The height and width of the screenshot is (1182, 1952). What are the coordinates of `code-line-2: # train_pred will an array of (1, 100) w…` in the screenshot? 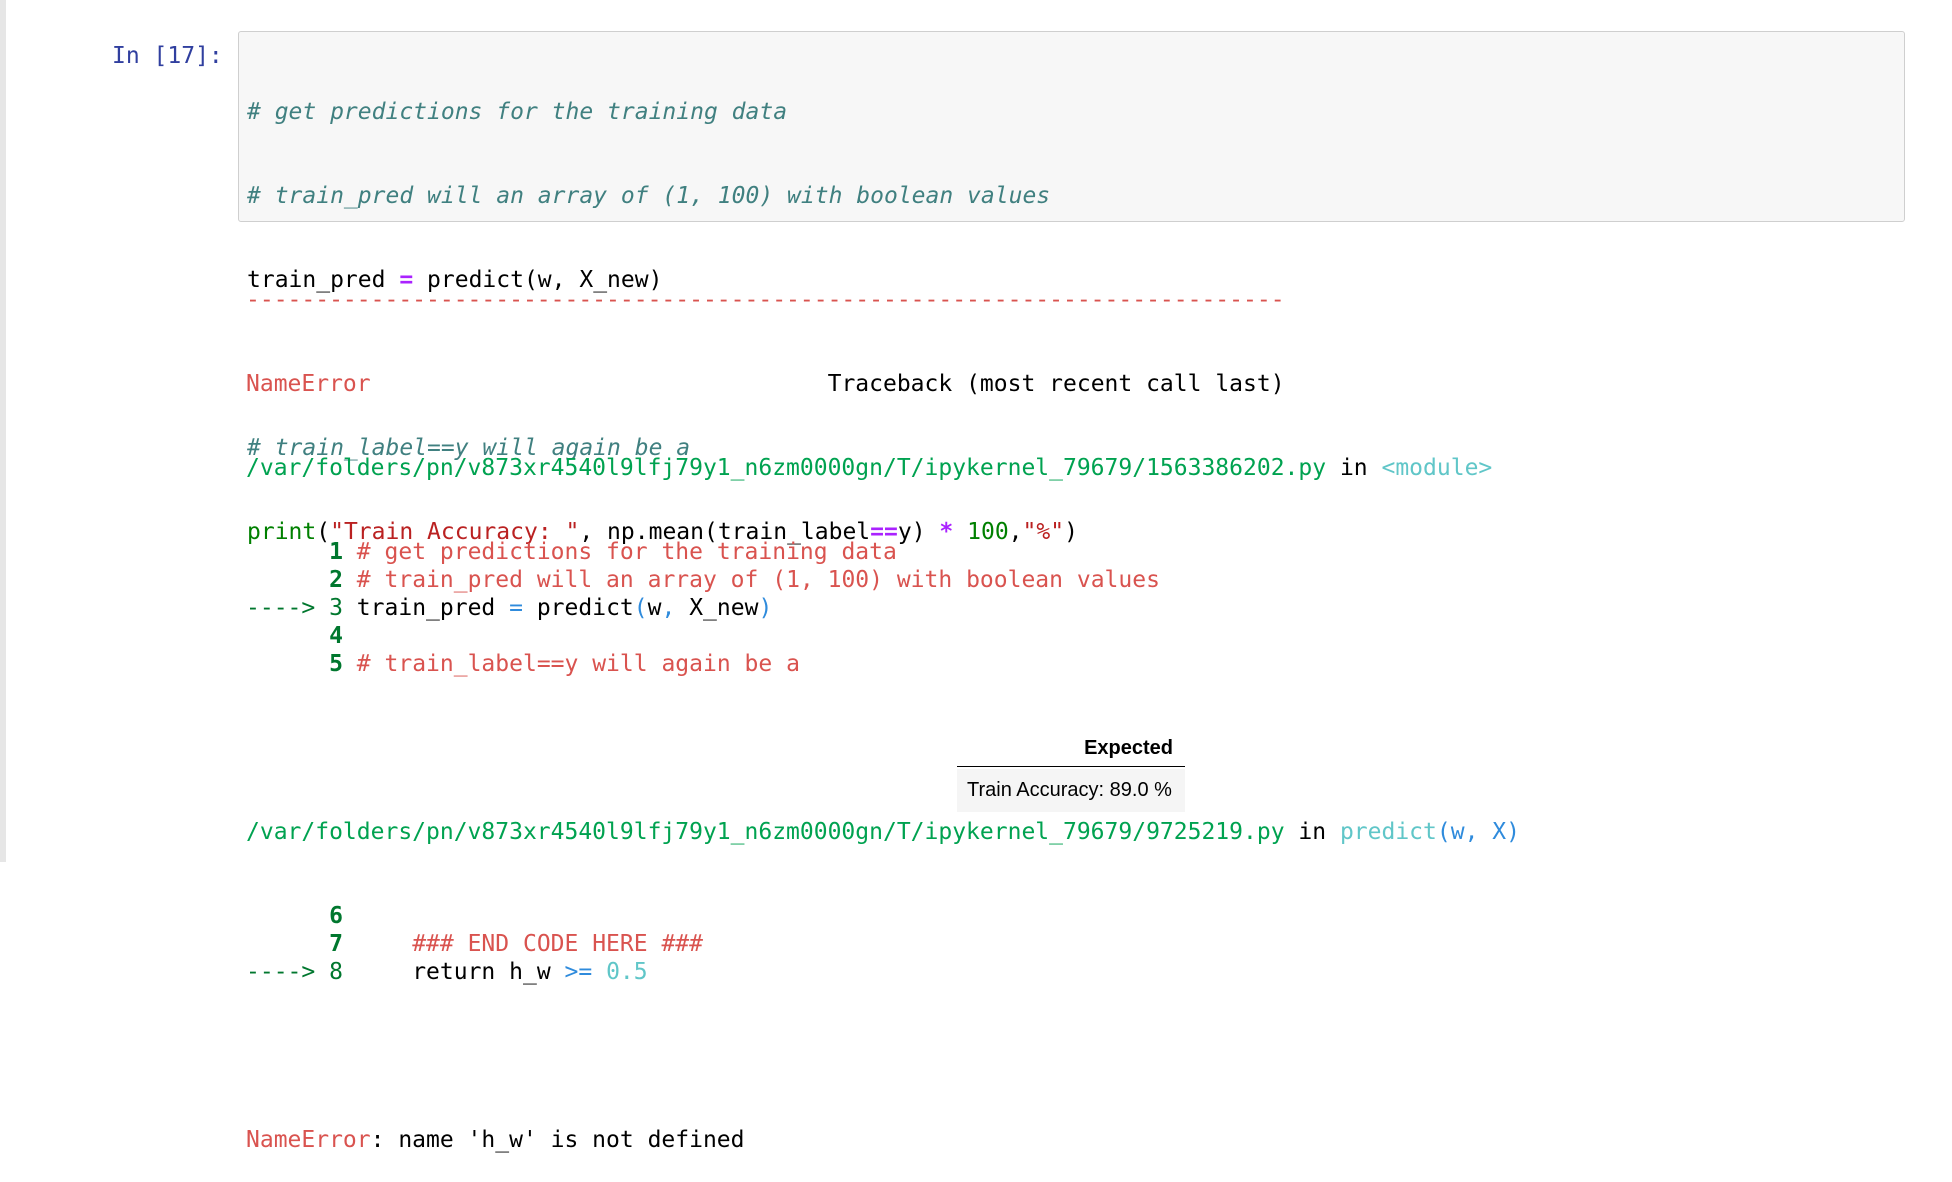 It's located at (649, 196).